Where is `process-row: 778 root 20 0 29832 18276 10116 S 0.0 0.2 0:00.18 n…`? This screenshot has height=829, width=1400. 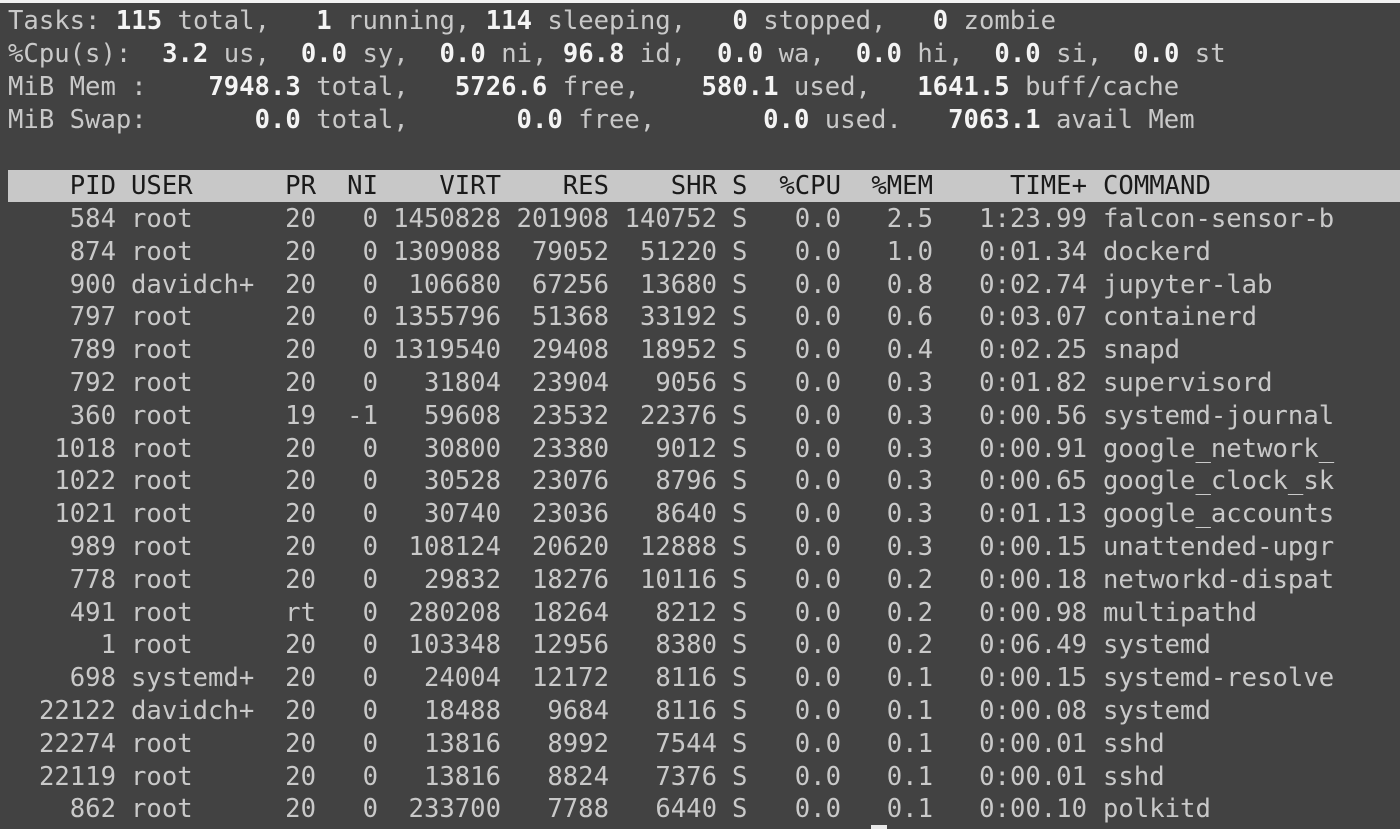 process-row: 778 root 20 0 29832 18276 10116 S 0.0 0.2 0:00.18 n… is located at coordinates (700, 580).